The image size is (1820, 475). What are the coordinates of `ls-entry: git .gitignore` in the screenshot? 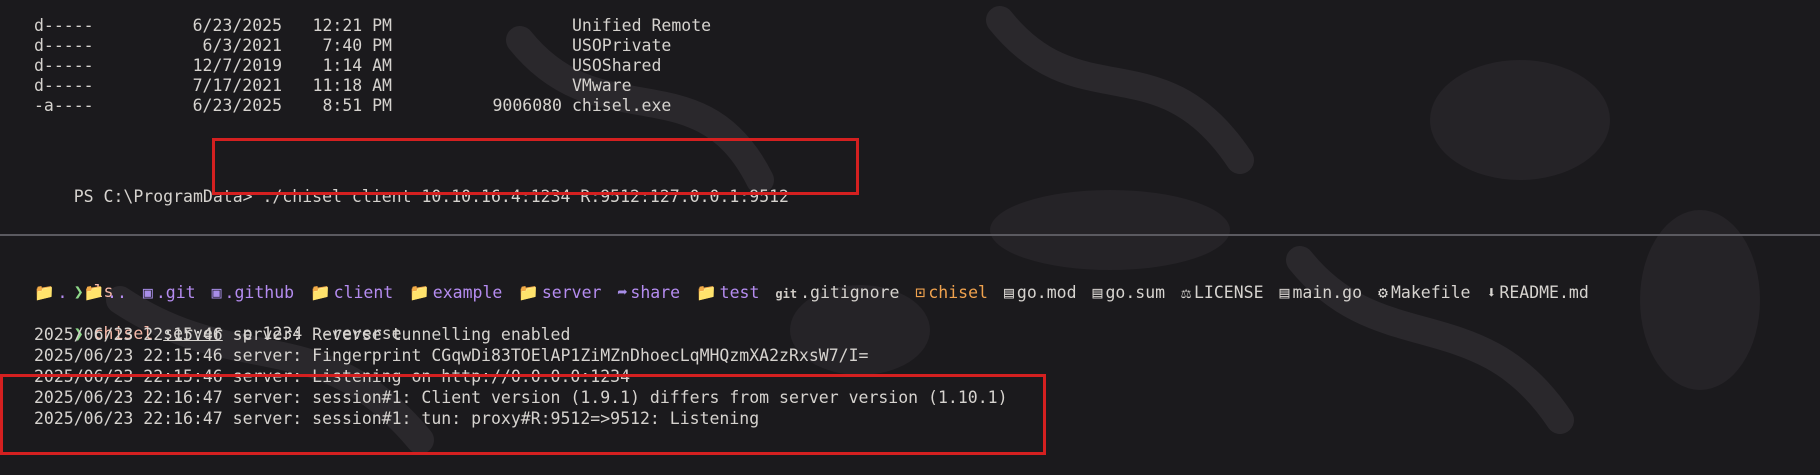 It's located at (837, 293).